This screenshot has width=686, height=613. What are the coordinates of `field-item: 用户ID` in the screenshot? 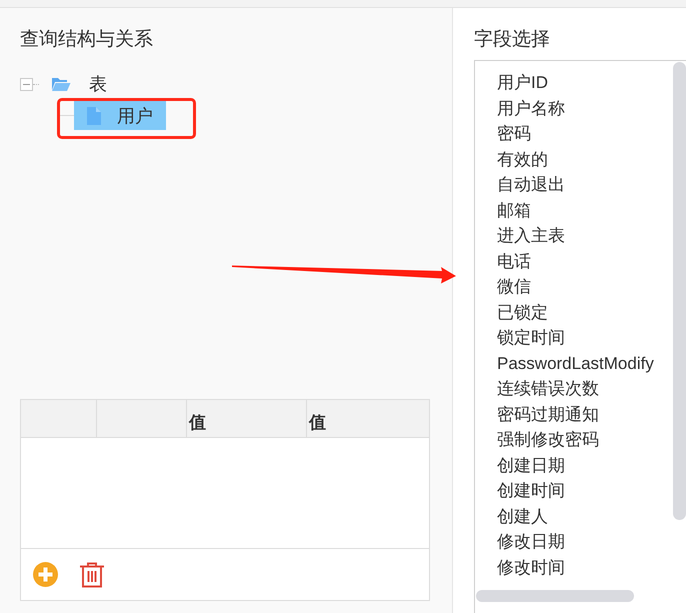 It's located at (522, 83).